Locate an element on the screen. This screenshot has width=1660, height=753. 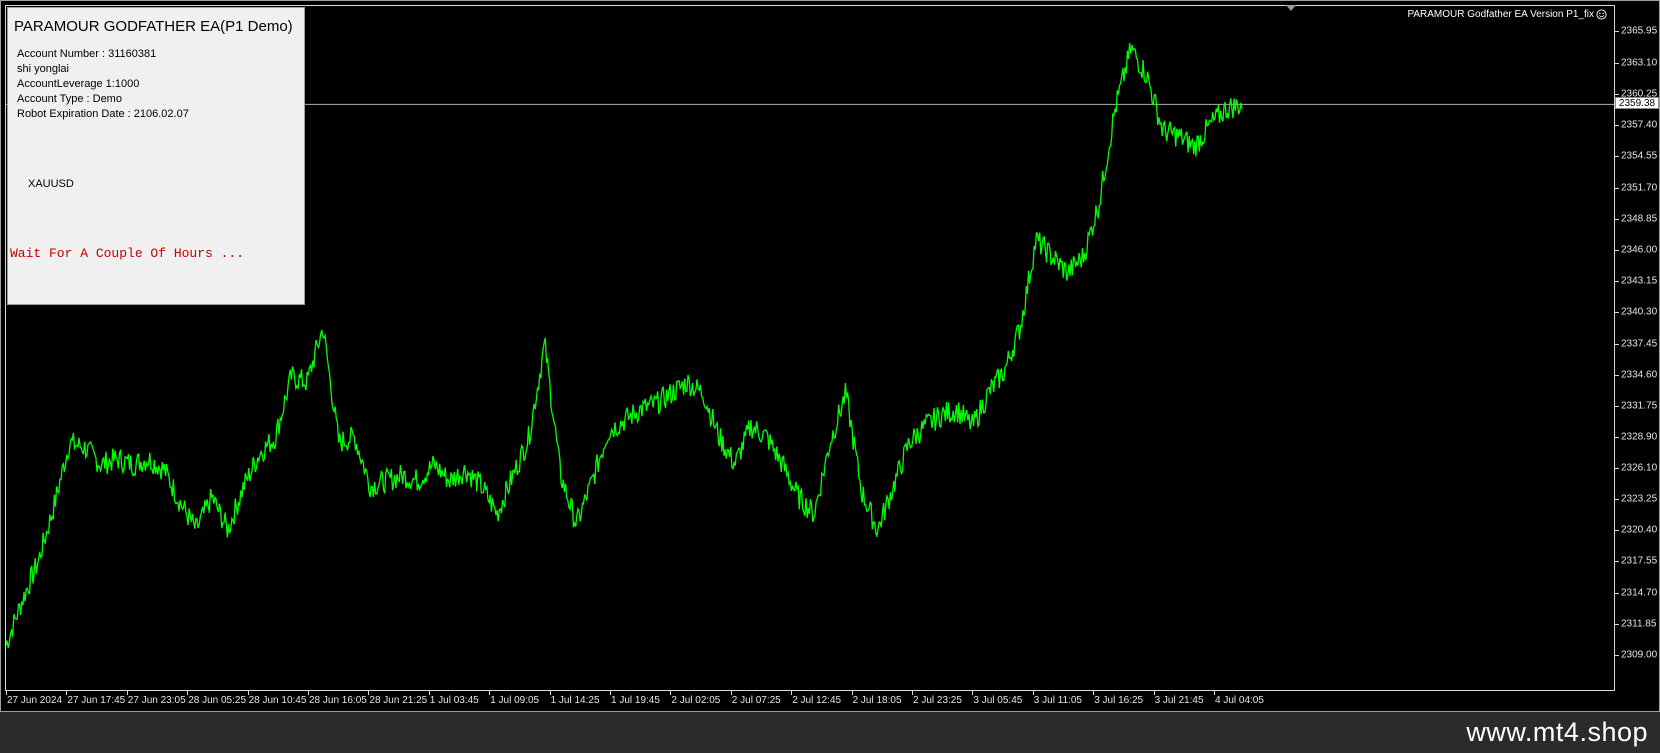
price-axis-label: 2346.00 is located at coordinates (1639, 250).